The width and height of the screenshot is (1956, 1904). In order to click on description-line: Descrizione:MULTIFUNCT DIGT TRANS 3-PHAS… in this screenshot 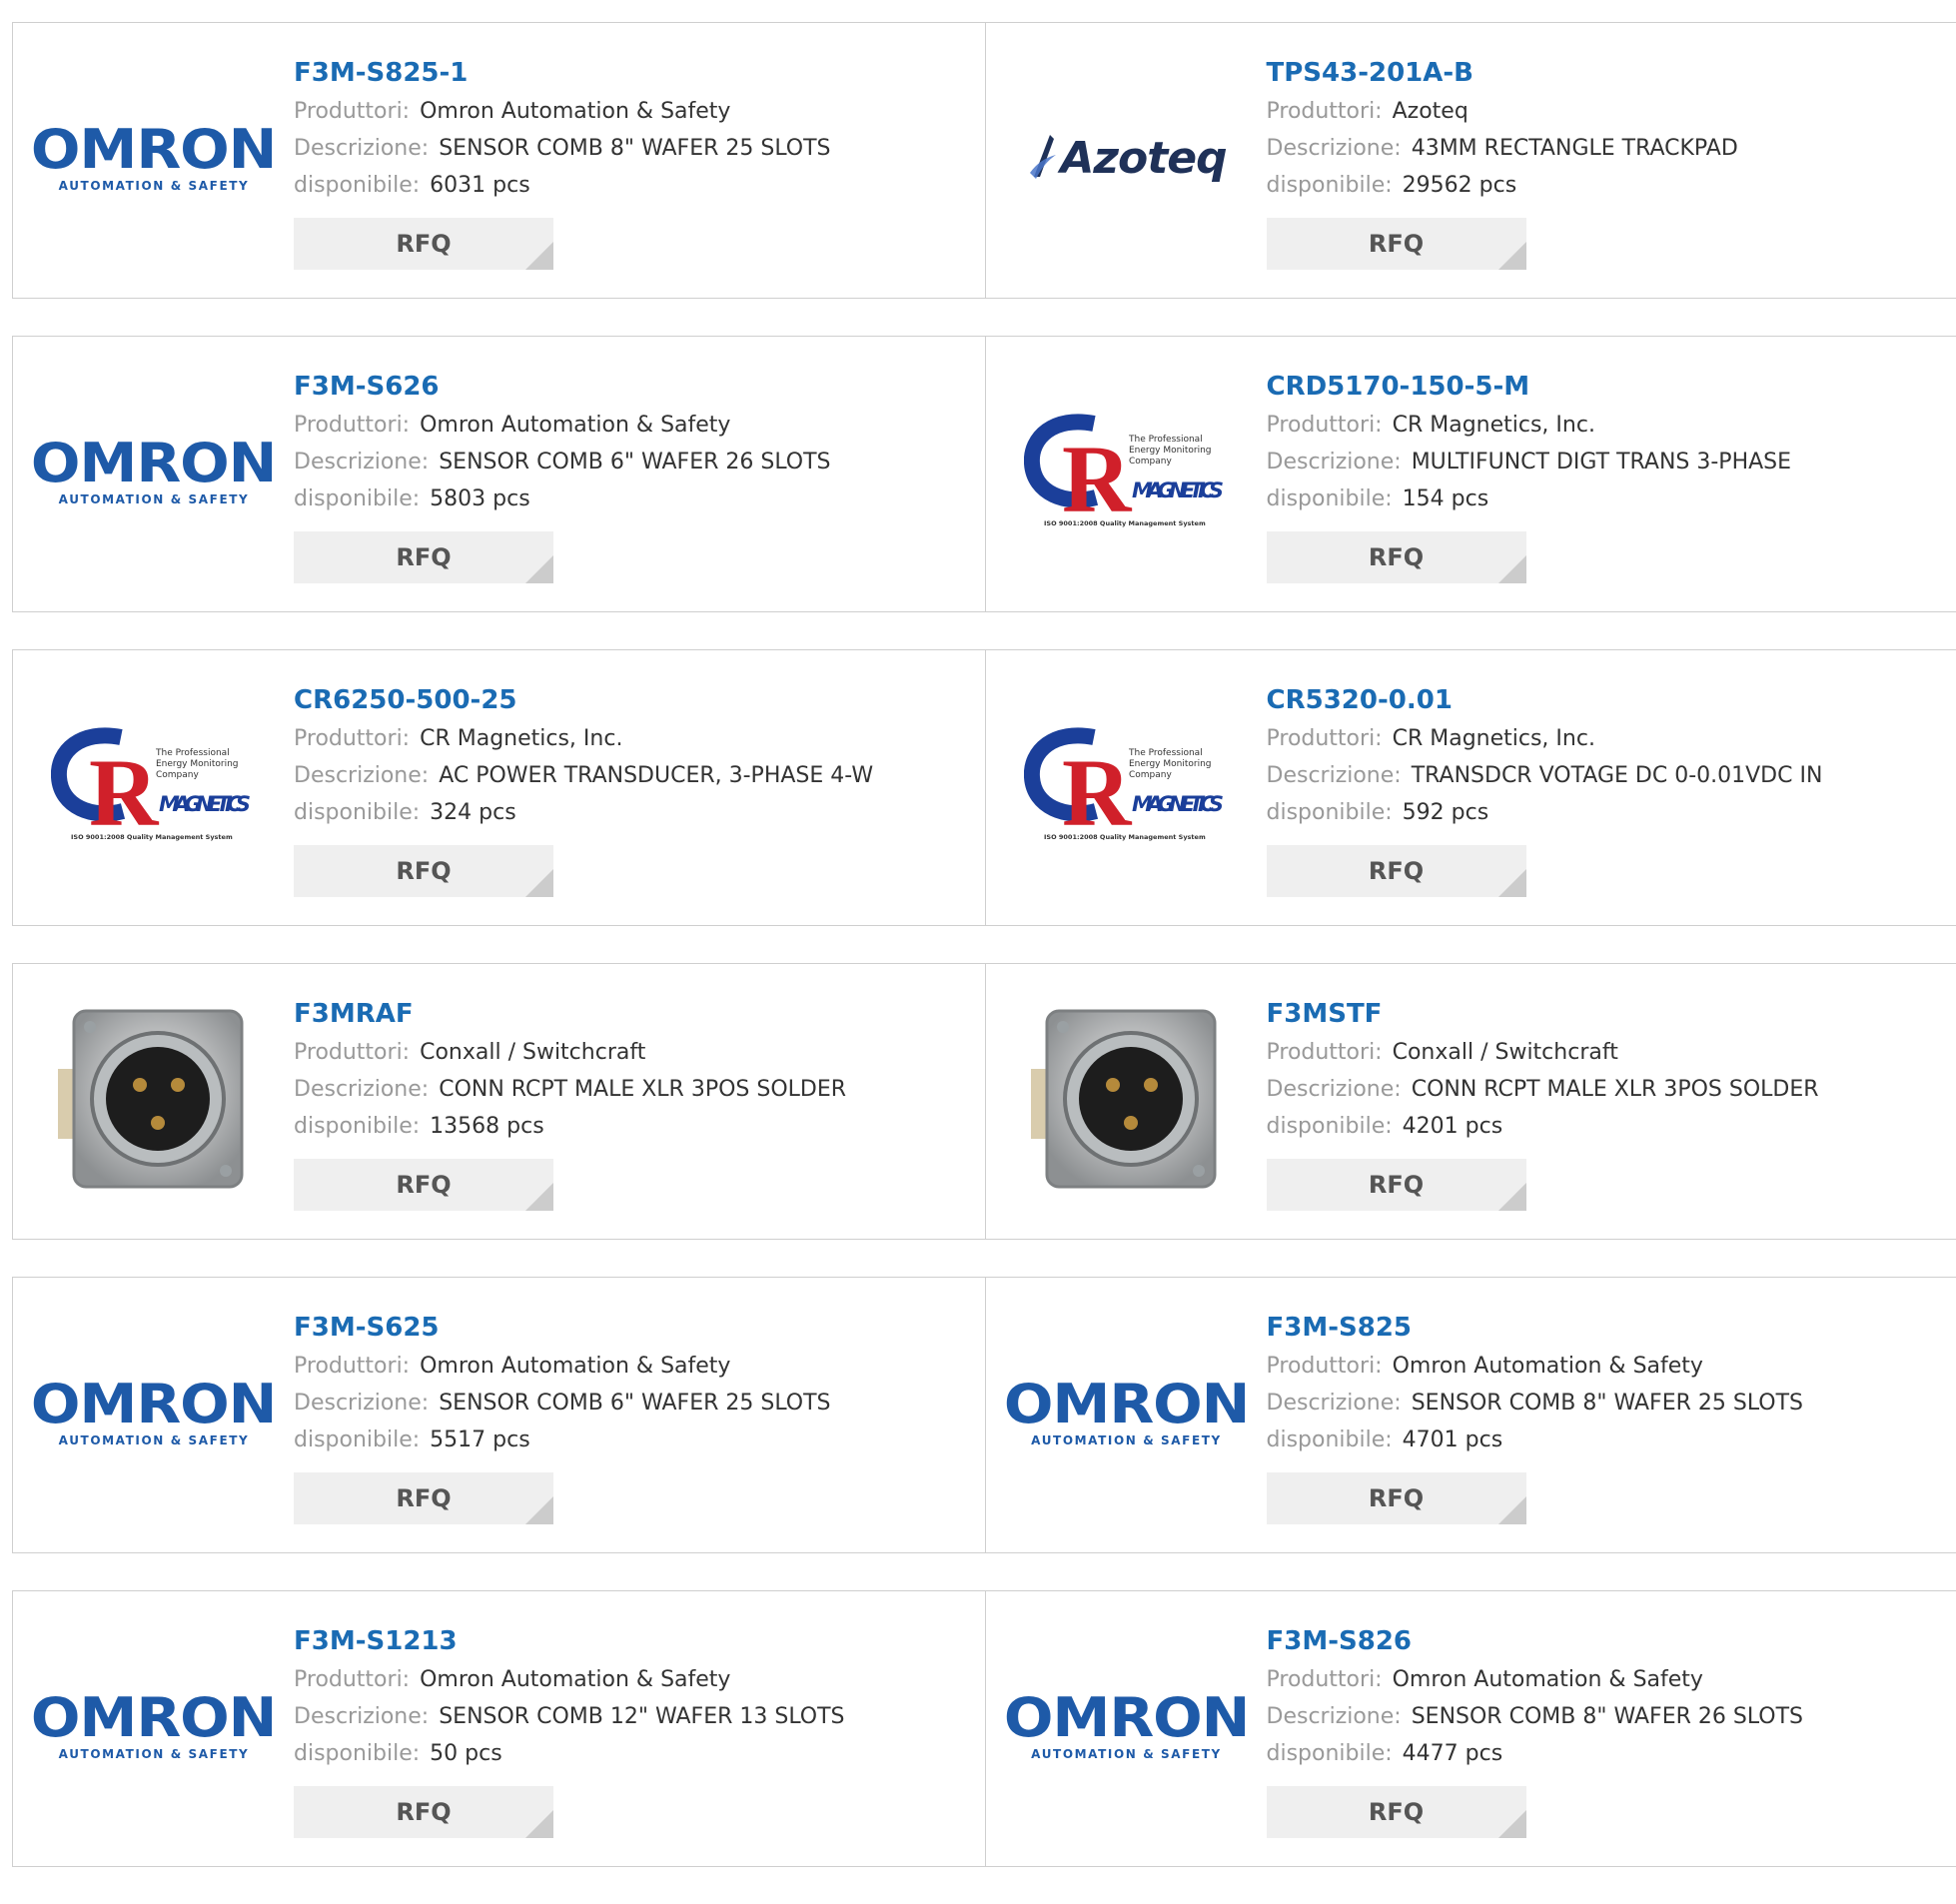, I will do `click(1529, 462)`.